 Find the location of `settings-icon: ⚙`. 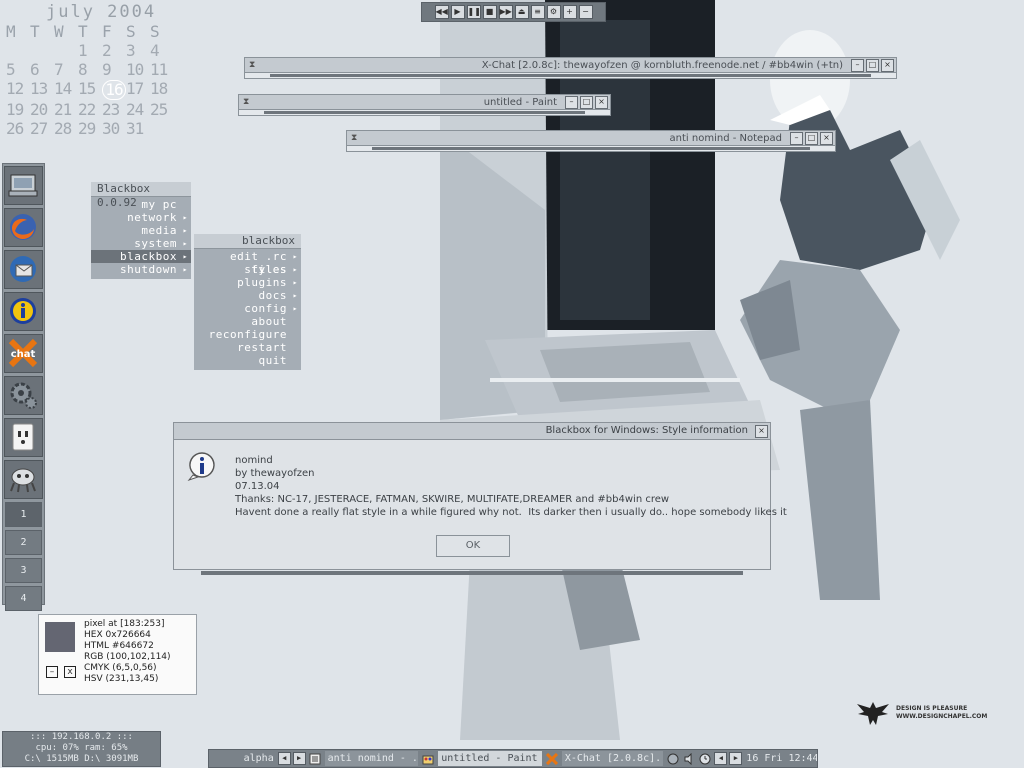

settings-icon: ⚙ is located at coordinates (553, 12).